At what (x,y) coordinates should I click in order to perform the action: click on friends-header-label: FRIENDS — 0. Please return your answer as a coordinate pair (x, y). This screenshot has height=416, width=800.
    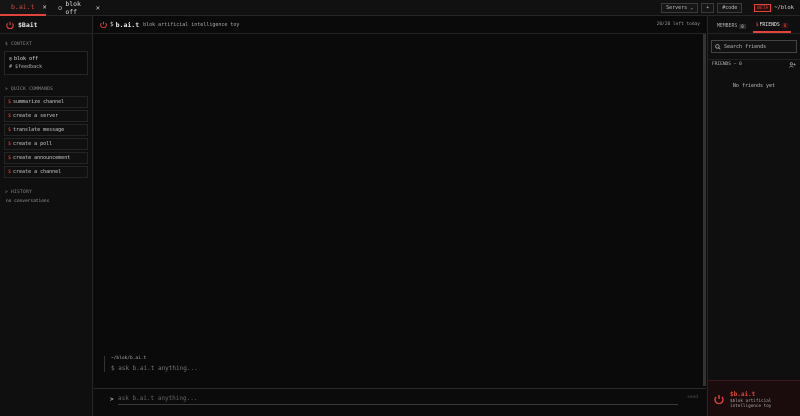
    Looking at the image, I should click on (727, 64).